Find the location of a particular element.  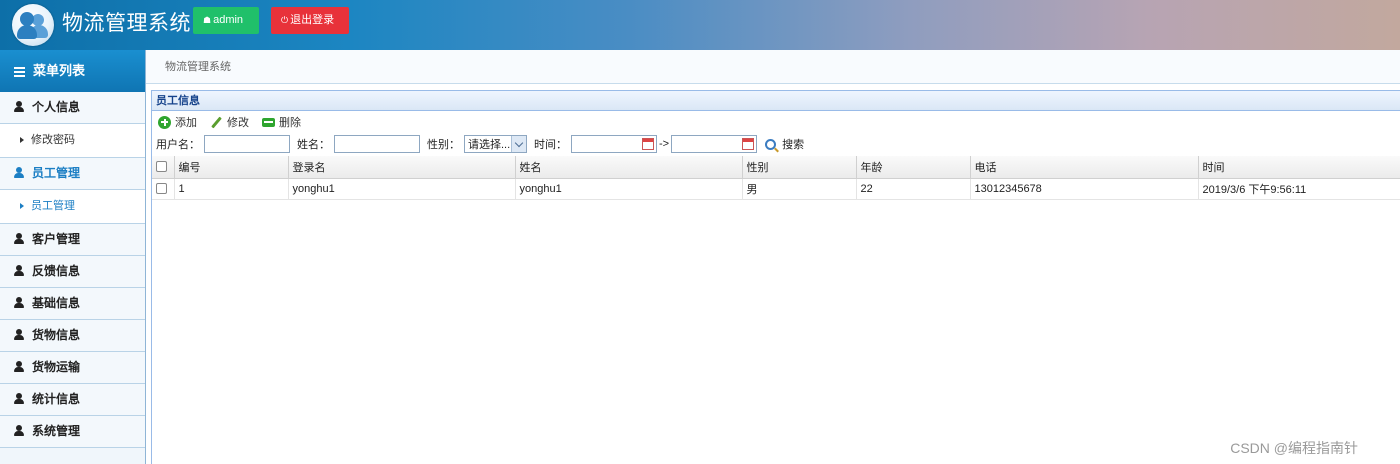

logout-button: ⏻ 退出登录 is located at coordinates (310, 20).